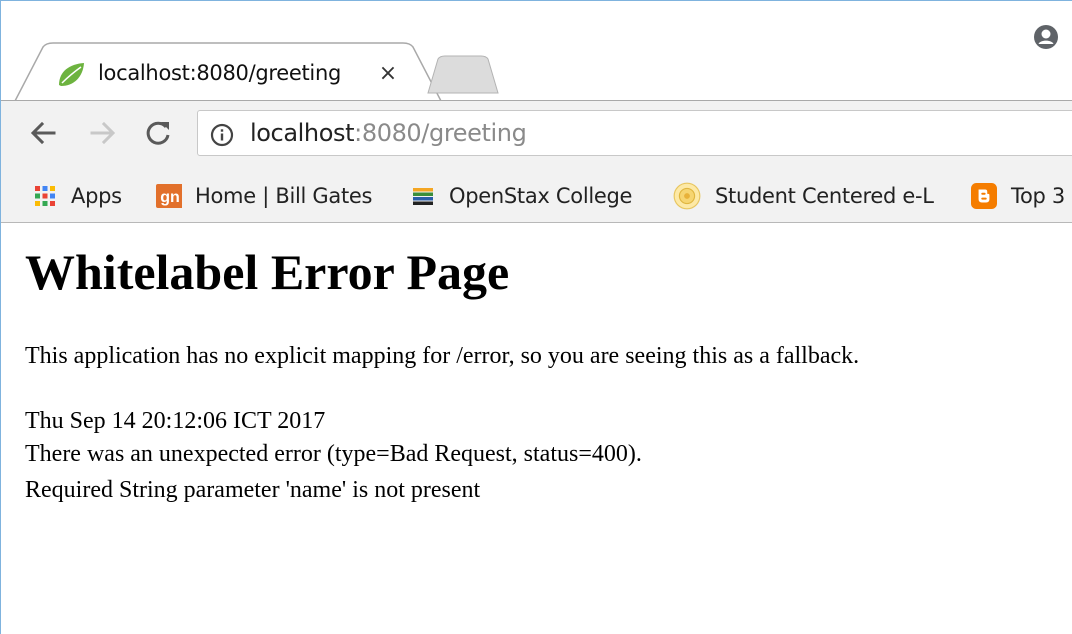 Image resolution: width=1072 pixels, height=634 pixels. What do you see at coordinates (96, 196) in the screenshot?
I see `bookmark-label: Apps` at bounding box center [96, 196].